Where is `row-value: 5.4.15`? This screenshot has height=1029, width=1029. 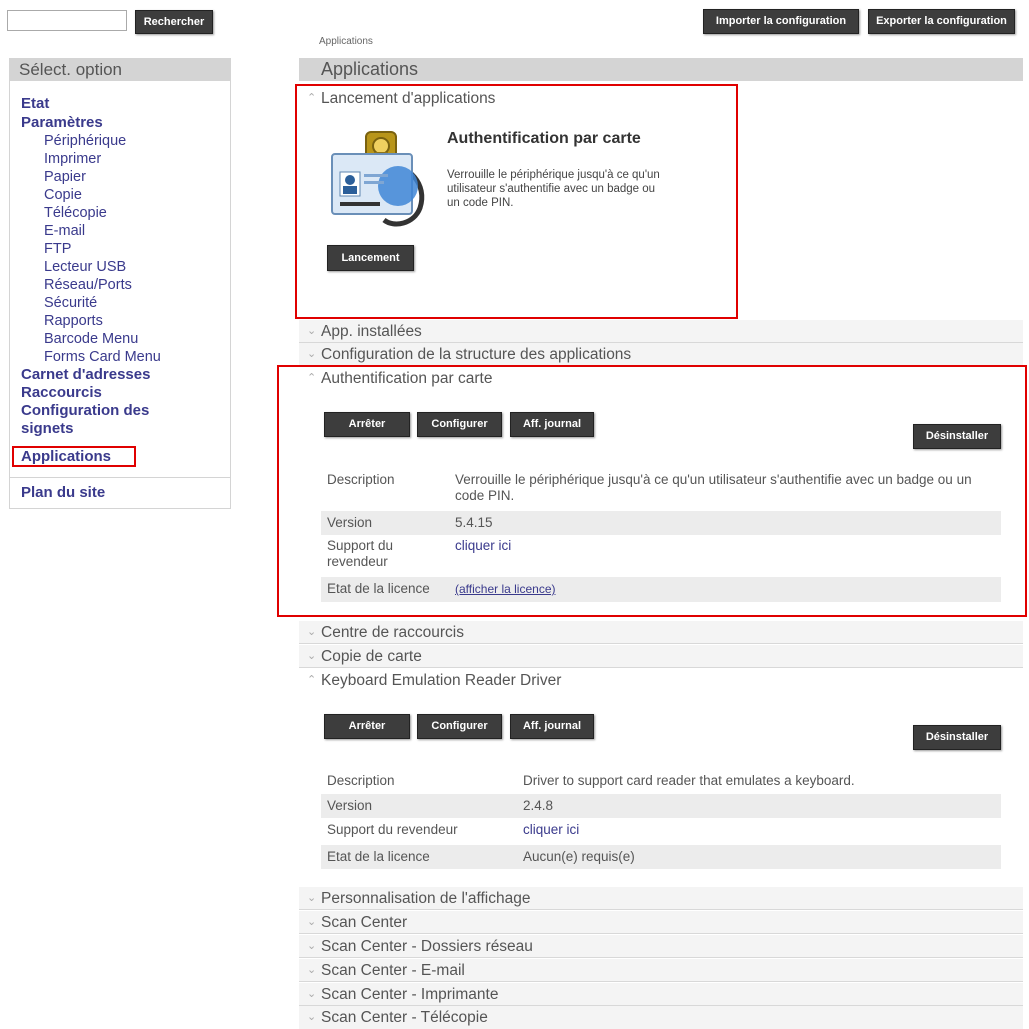 row-value: 5.4.15 is located at coordinates (474, 522).